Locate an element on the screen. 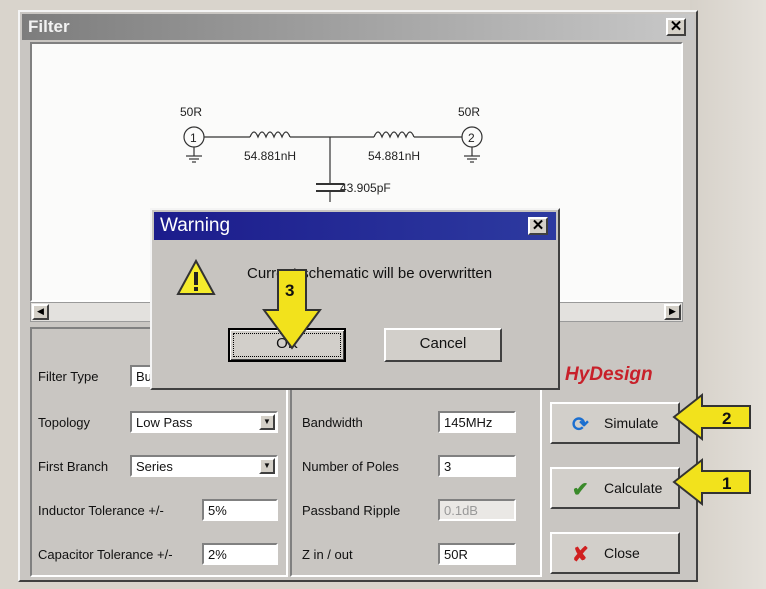 The width and height of the screenshot is (766, 589). scroll-left-button: ◀ is located at coordinates (40, 312).